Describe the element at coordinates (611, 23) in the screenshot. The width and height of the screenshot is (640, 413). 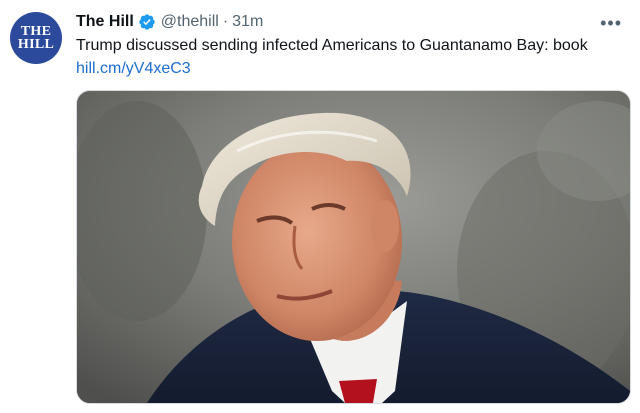
I see `more-options-icon: •••` at that location.